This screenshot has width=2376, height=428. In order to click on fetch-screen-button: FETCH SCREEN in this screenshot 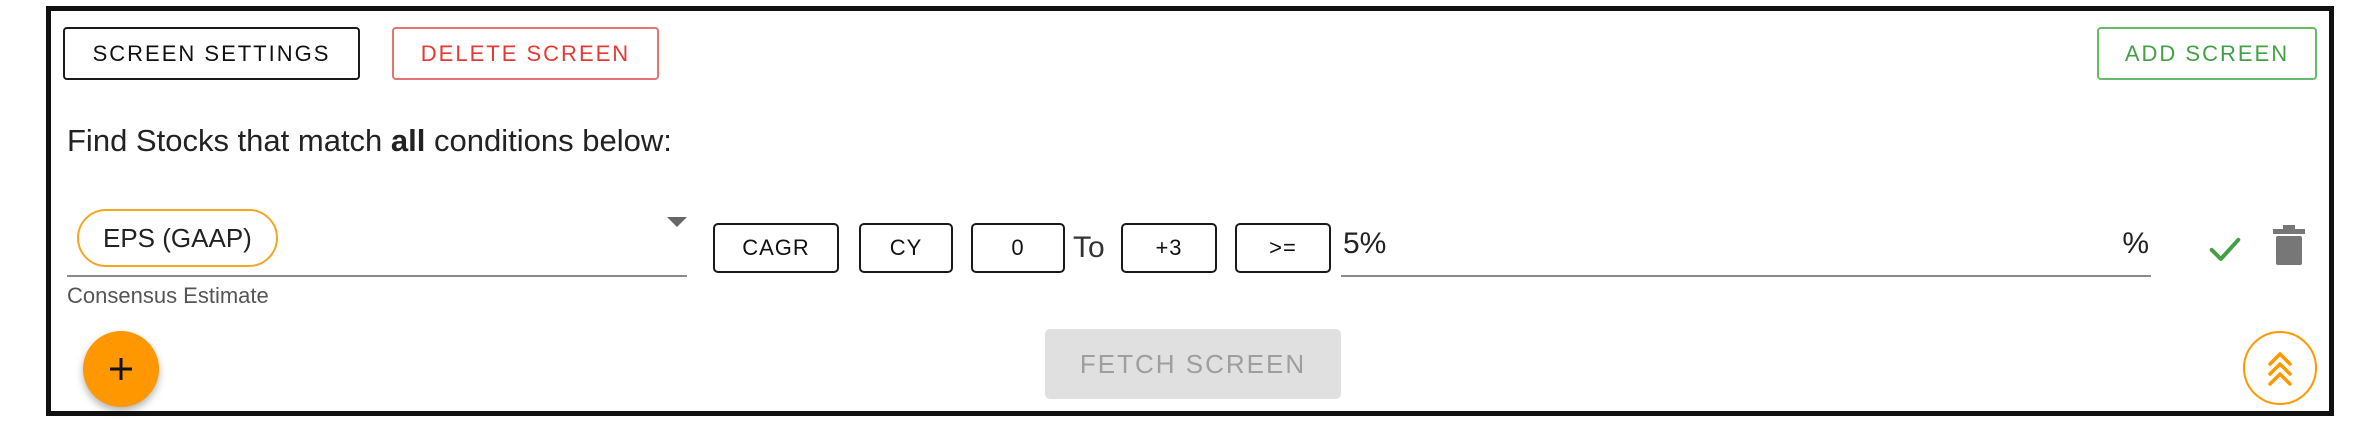, I will do `click(1193, 364)`.